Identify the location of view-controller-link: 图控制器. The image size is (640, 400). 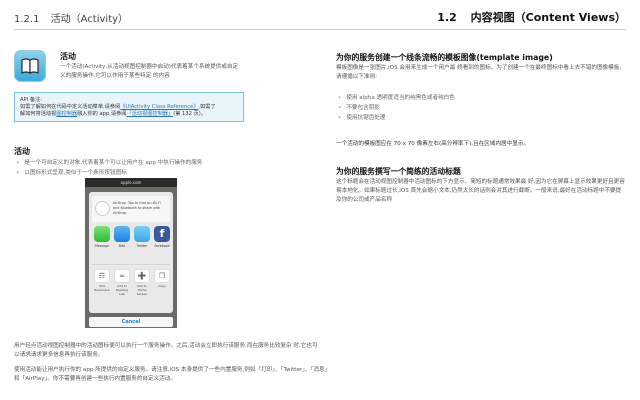
(66, 114).